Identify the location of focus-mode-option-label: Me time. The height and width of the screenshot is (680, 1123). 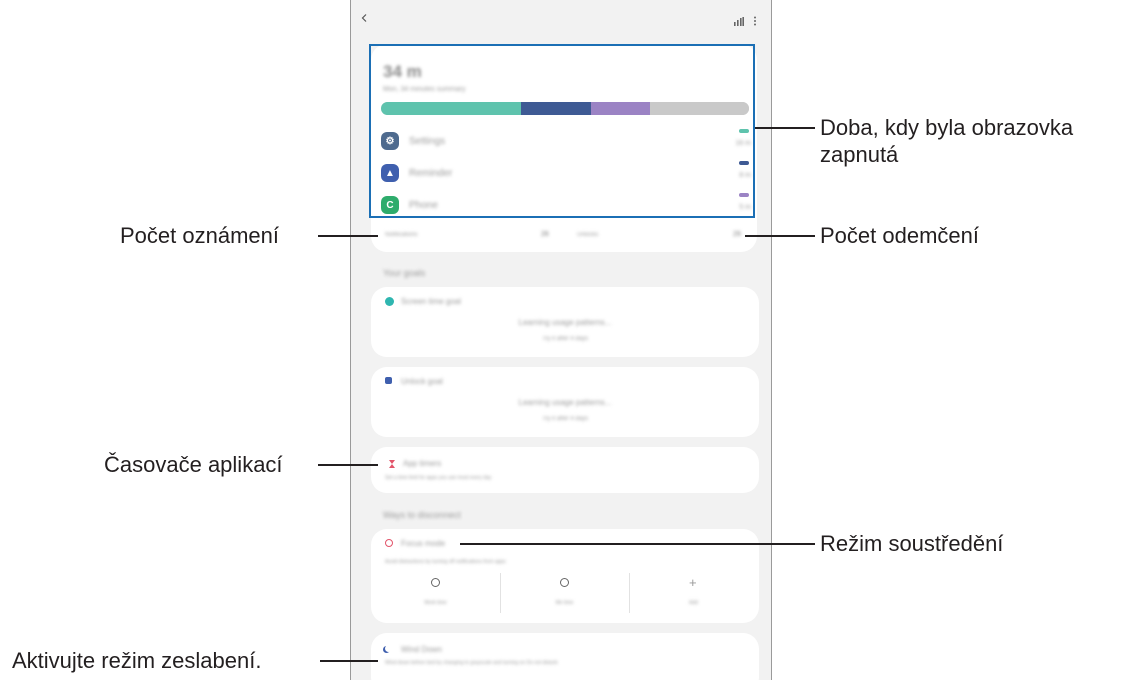
(564, 603).